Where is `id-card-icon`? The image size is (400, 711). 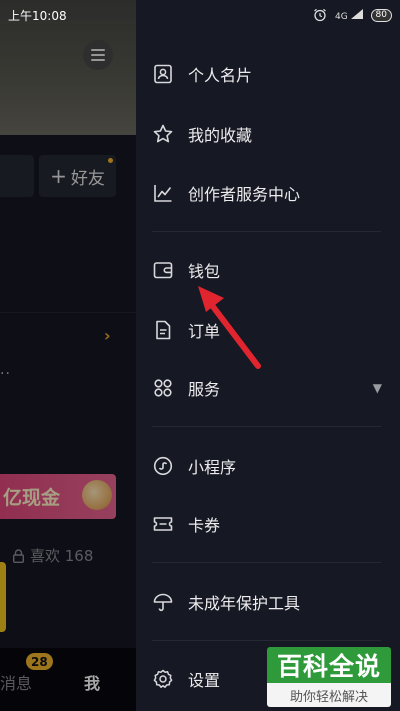 id-card-icon is located at coordinates (163, 74).